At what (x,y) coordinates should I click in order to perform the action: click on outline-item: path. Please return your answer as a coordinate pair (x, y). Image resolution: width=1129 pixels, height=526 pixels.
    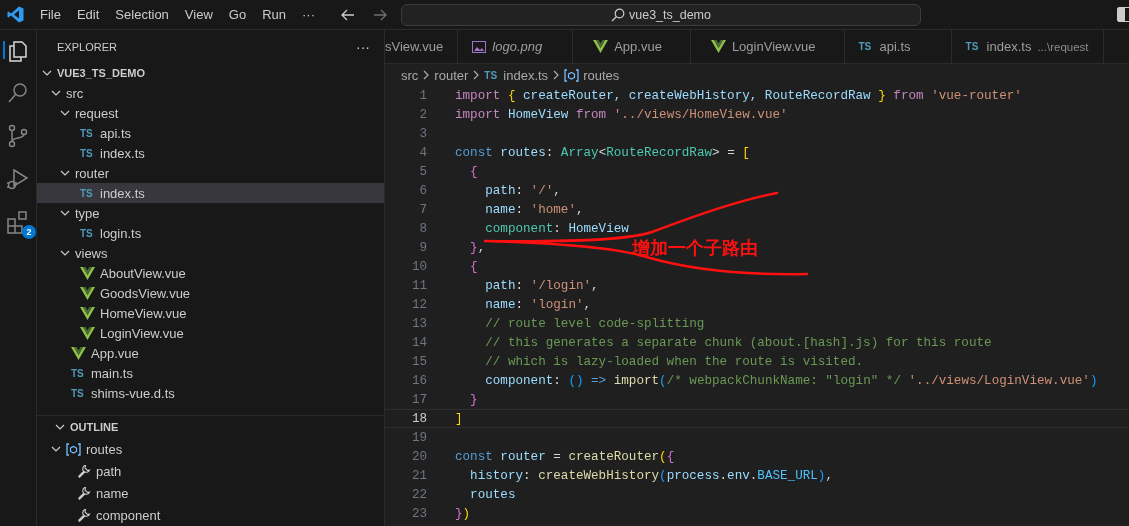
    Looking at the image, I should click on (210, 471).